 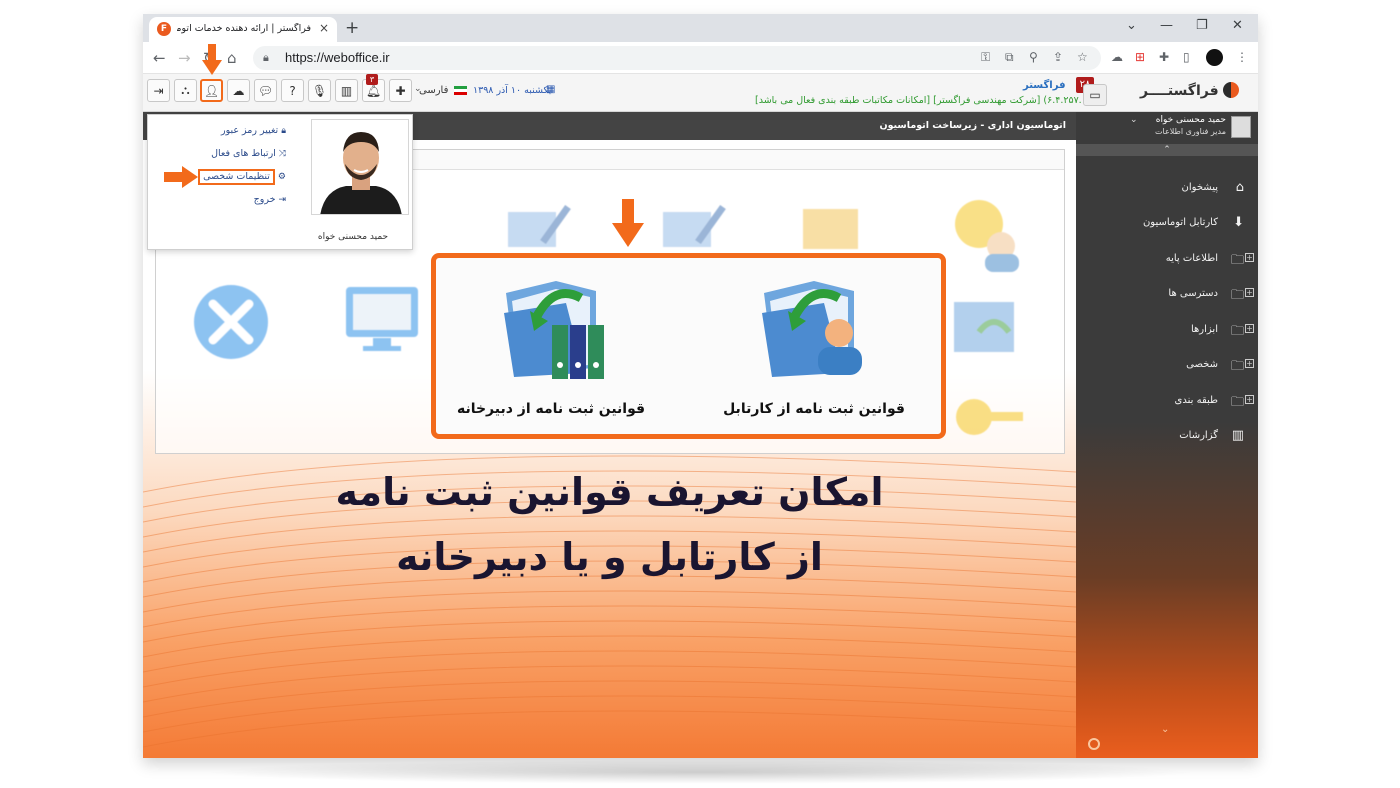 What do you see at coordinates (814, 348) in the screenshot?
I see `cartable-rules-item: قوانین ثبت نامه از کارتابل` at bounding box center [814, 348].